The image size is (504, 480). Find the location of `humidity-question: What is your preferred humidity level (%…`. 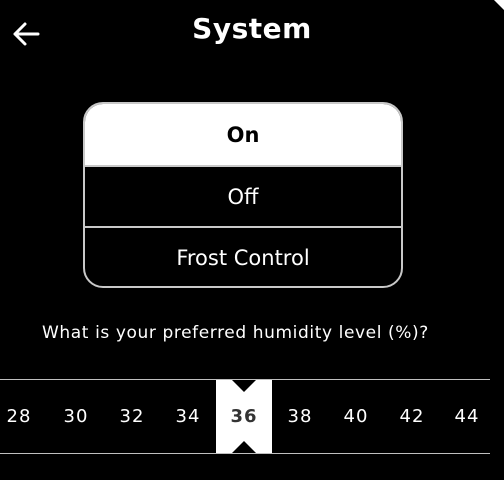

humidity-question: What is your preferred humidity level (%… is located at coordinates (235, 333).